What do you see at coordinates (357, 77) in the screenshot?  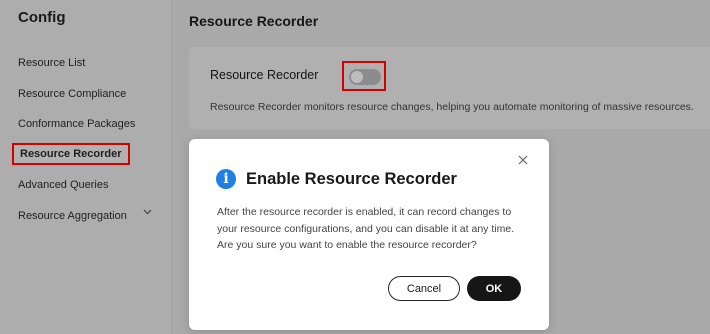 I see `toggle-knob` at bounding box center [357, 77].